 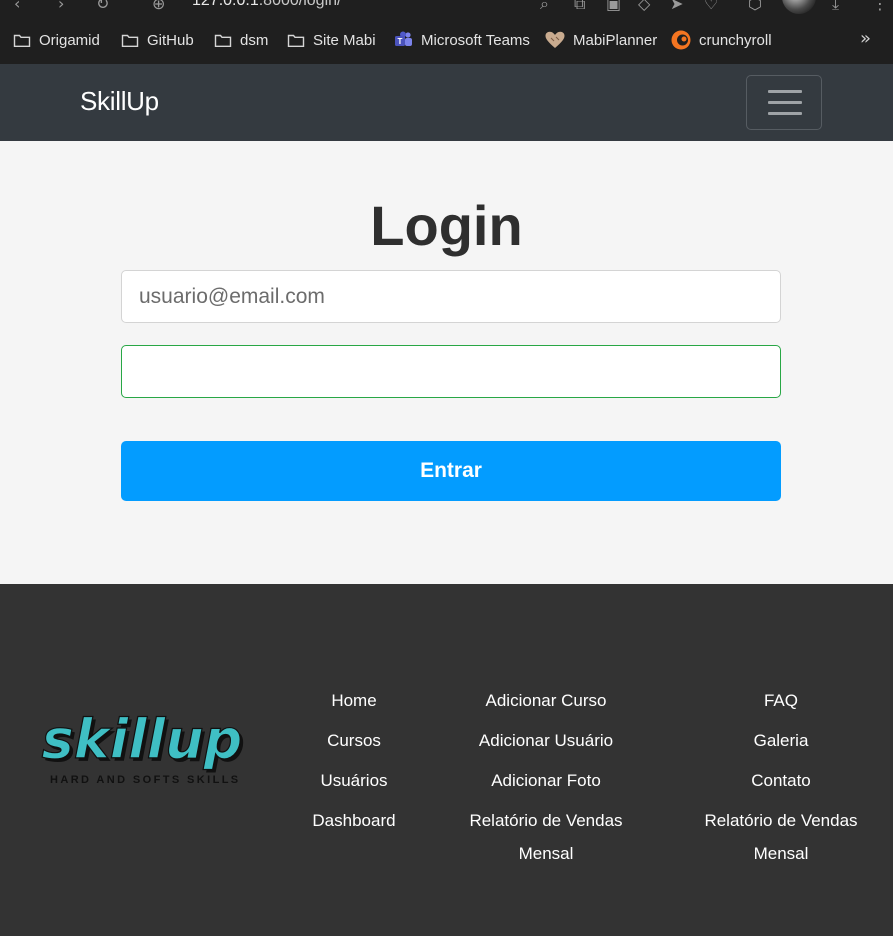 I want to click on footer-link-contato: Contato, so click(x=781, y=780).